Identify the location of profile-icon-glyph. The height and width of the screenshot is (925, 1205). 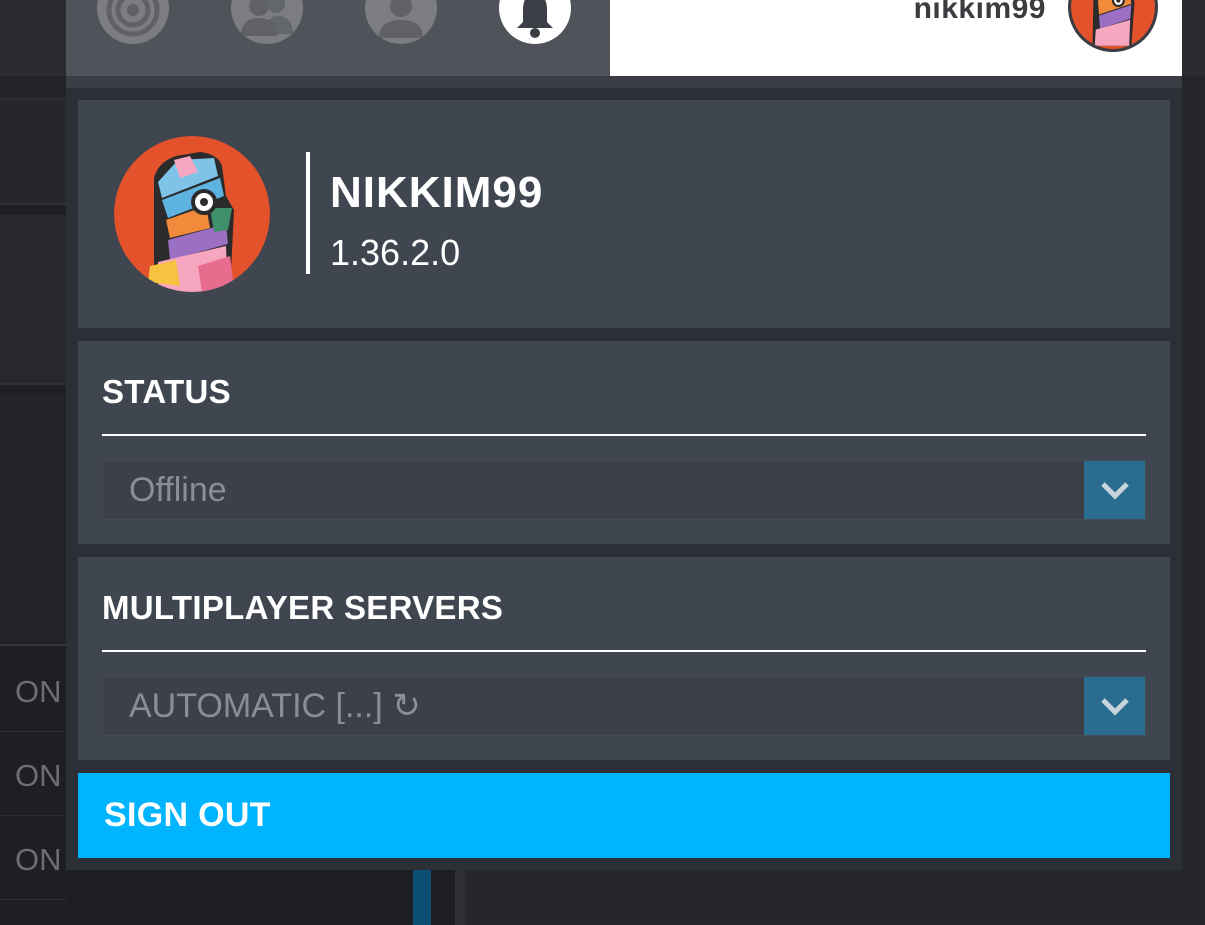
(401, 19).